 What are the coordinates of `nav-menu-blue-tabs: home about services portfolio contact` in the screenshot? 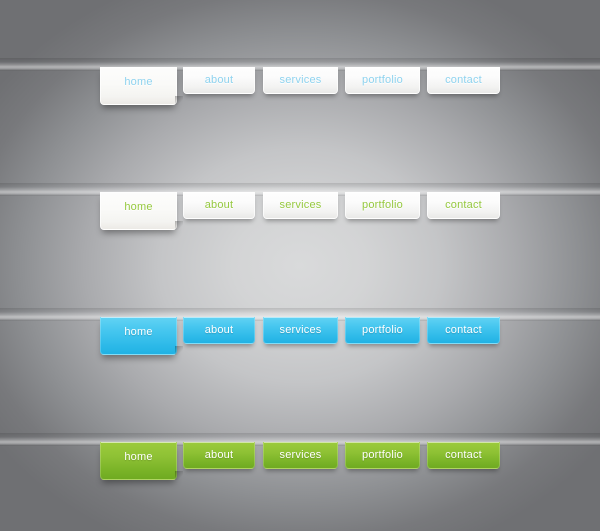 It's located at (300, 340).